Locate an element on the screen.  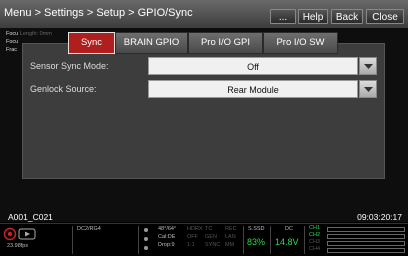
frac-readout: Frac is located at coordinates (11, 50).